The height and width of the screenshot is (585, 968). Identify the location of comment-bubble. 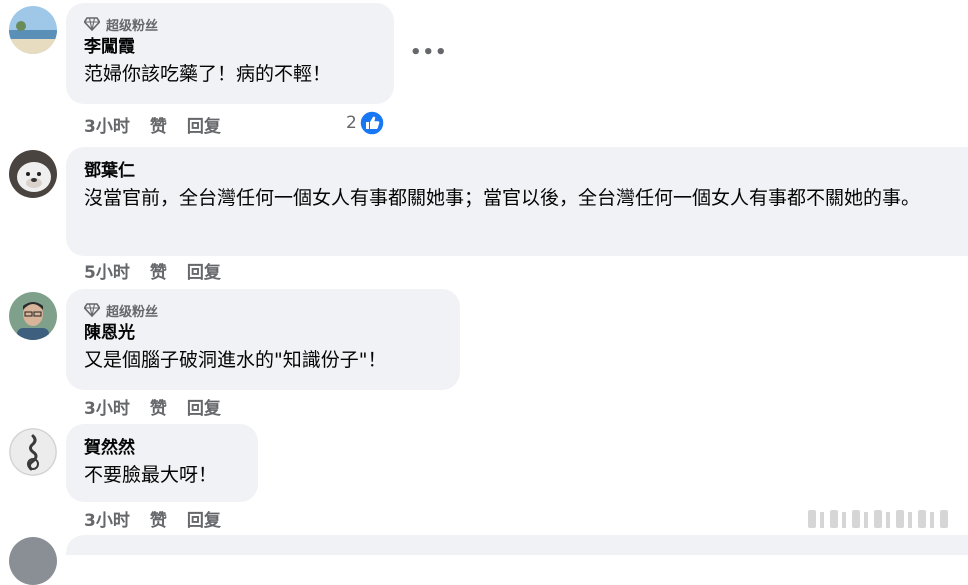
(517, 545).